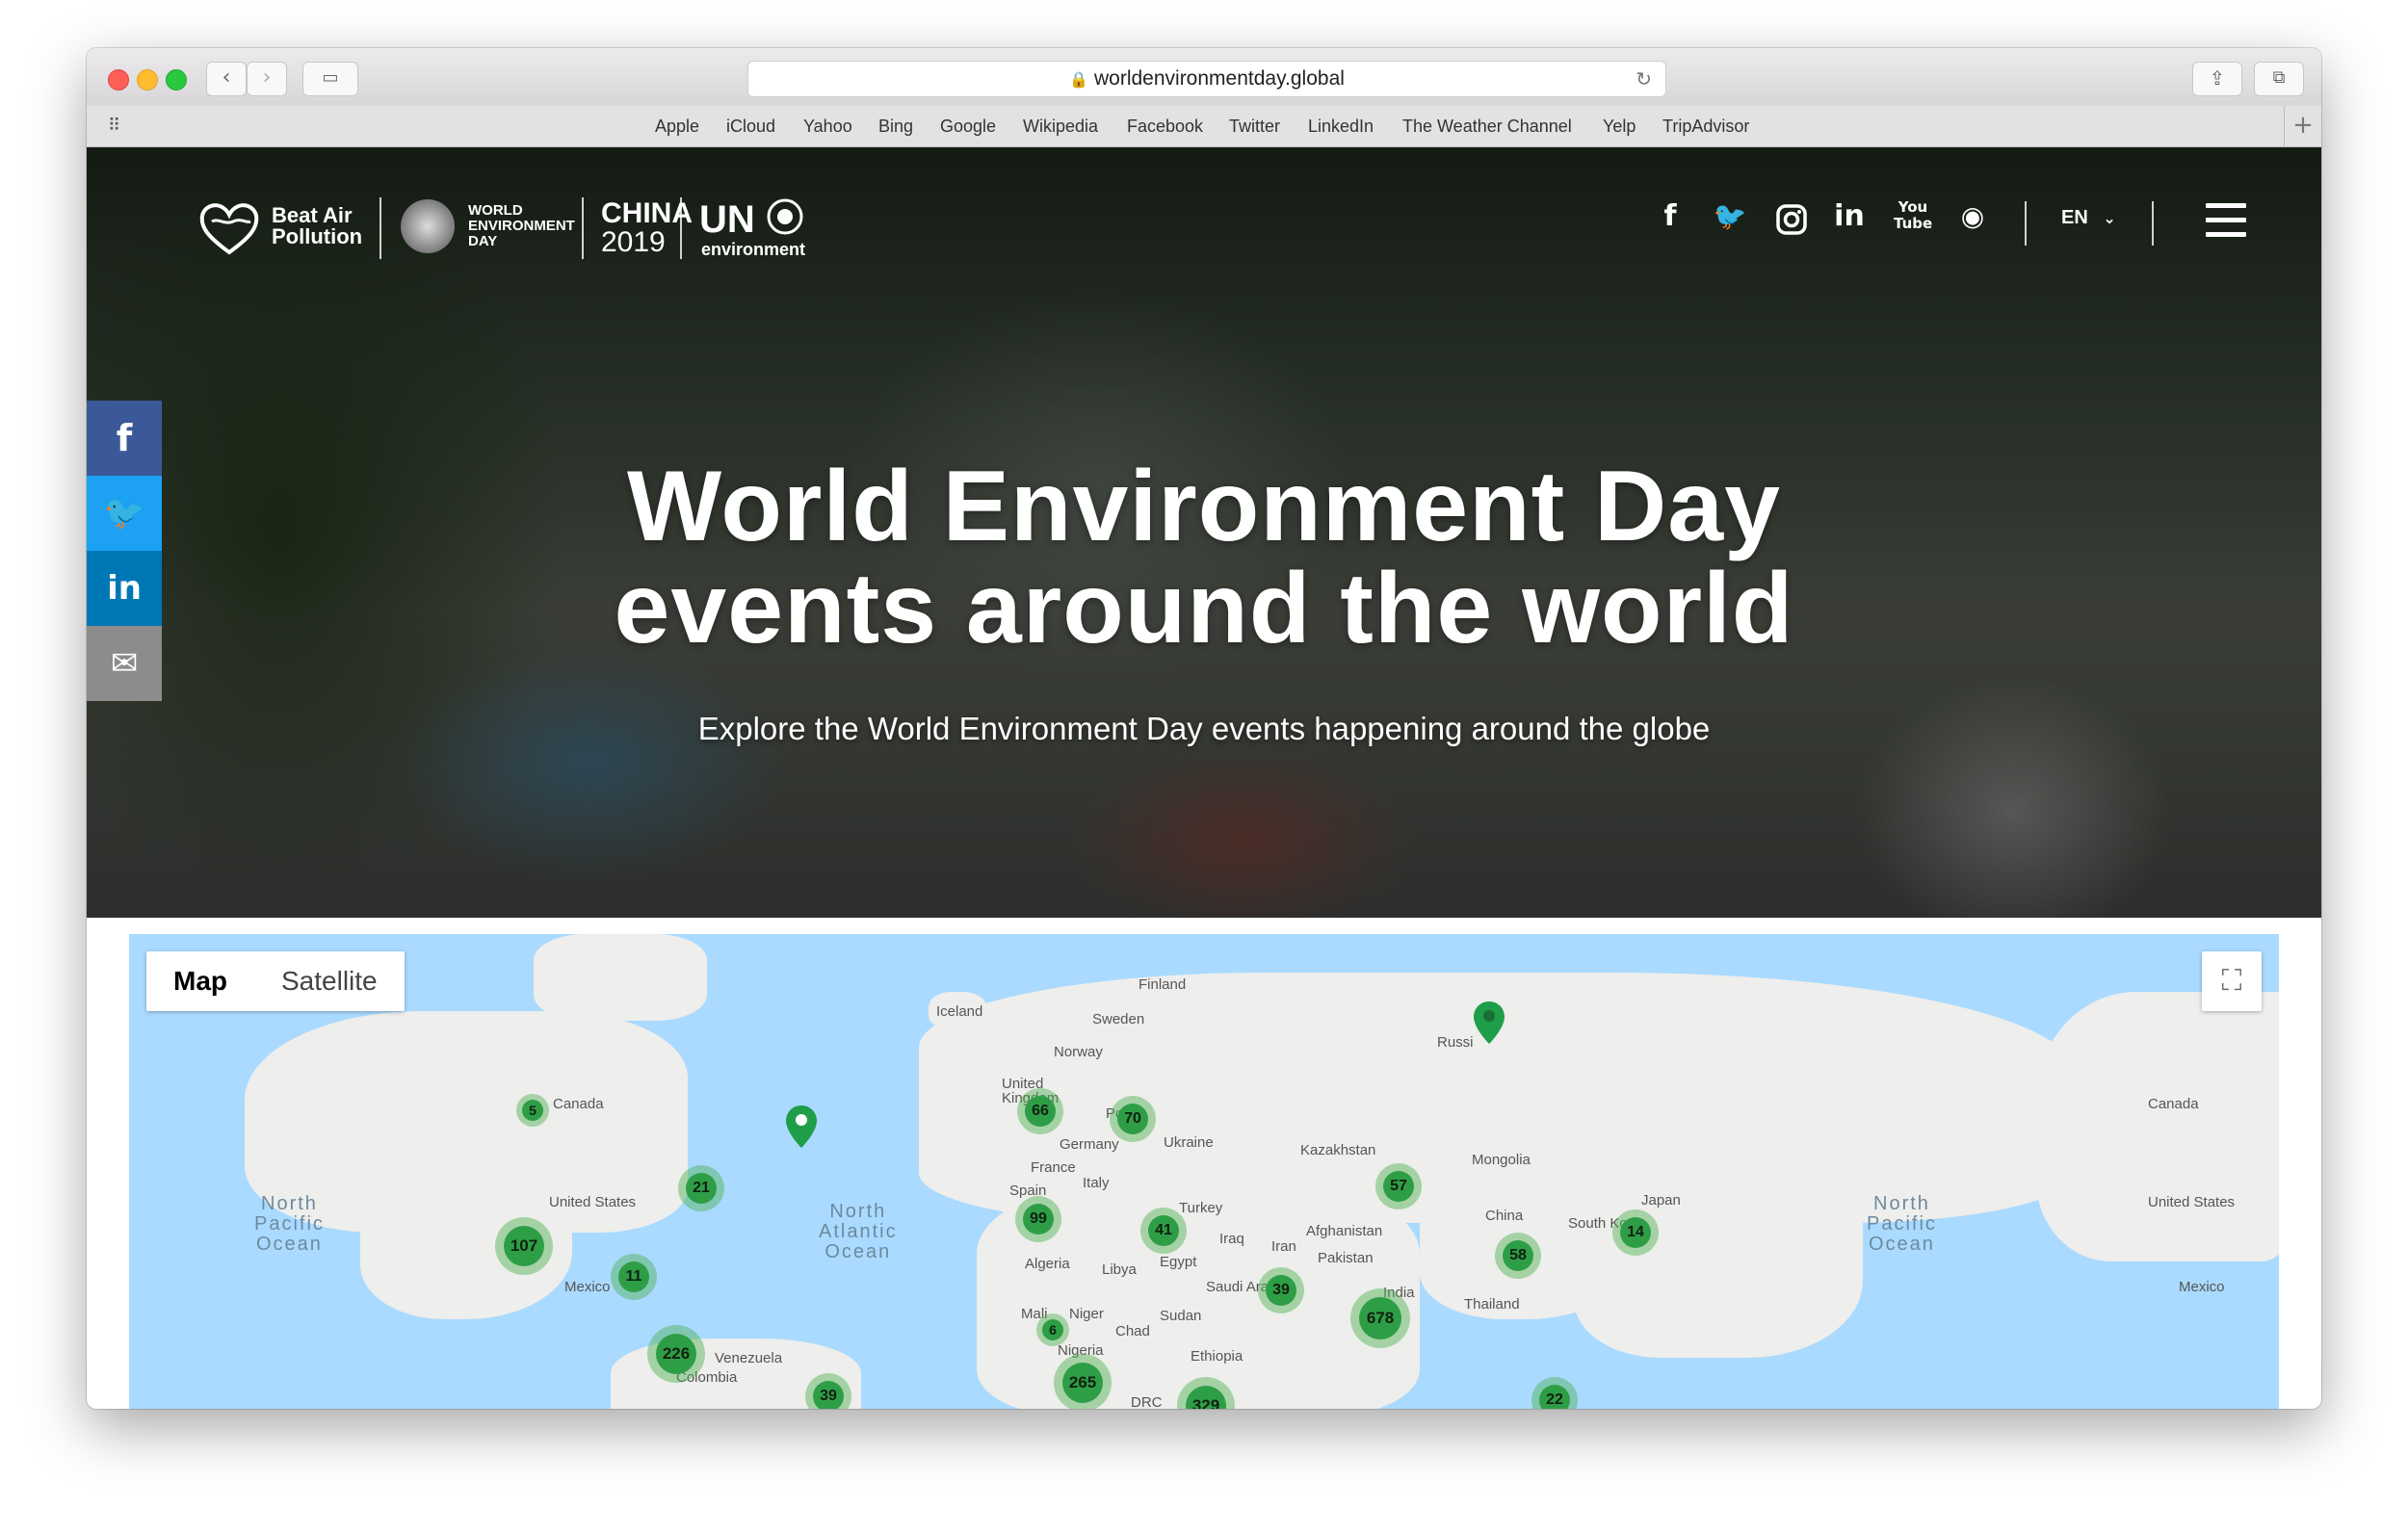 Image resolution: width=2408 pixels, height=1534 pixels. I want to click on bookmark-weather-channel: The Weather Channel, so click(1487, 127).